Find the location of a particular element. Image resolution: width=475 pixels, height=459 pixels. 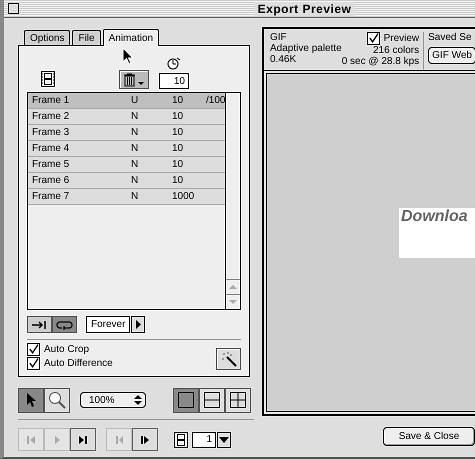

delete-menu-button is located at coordinates (134, 79).